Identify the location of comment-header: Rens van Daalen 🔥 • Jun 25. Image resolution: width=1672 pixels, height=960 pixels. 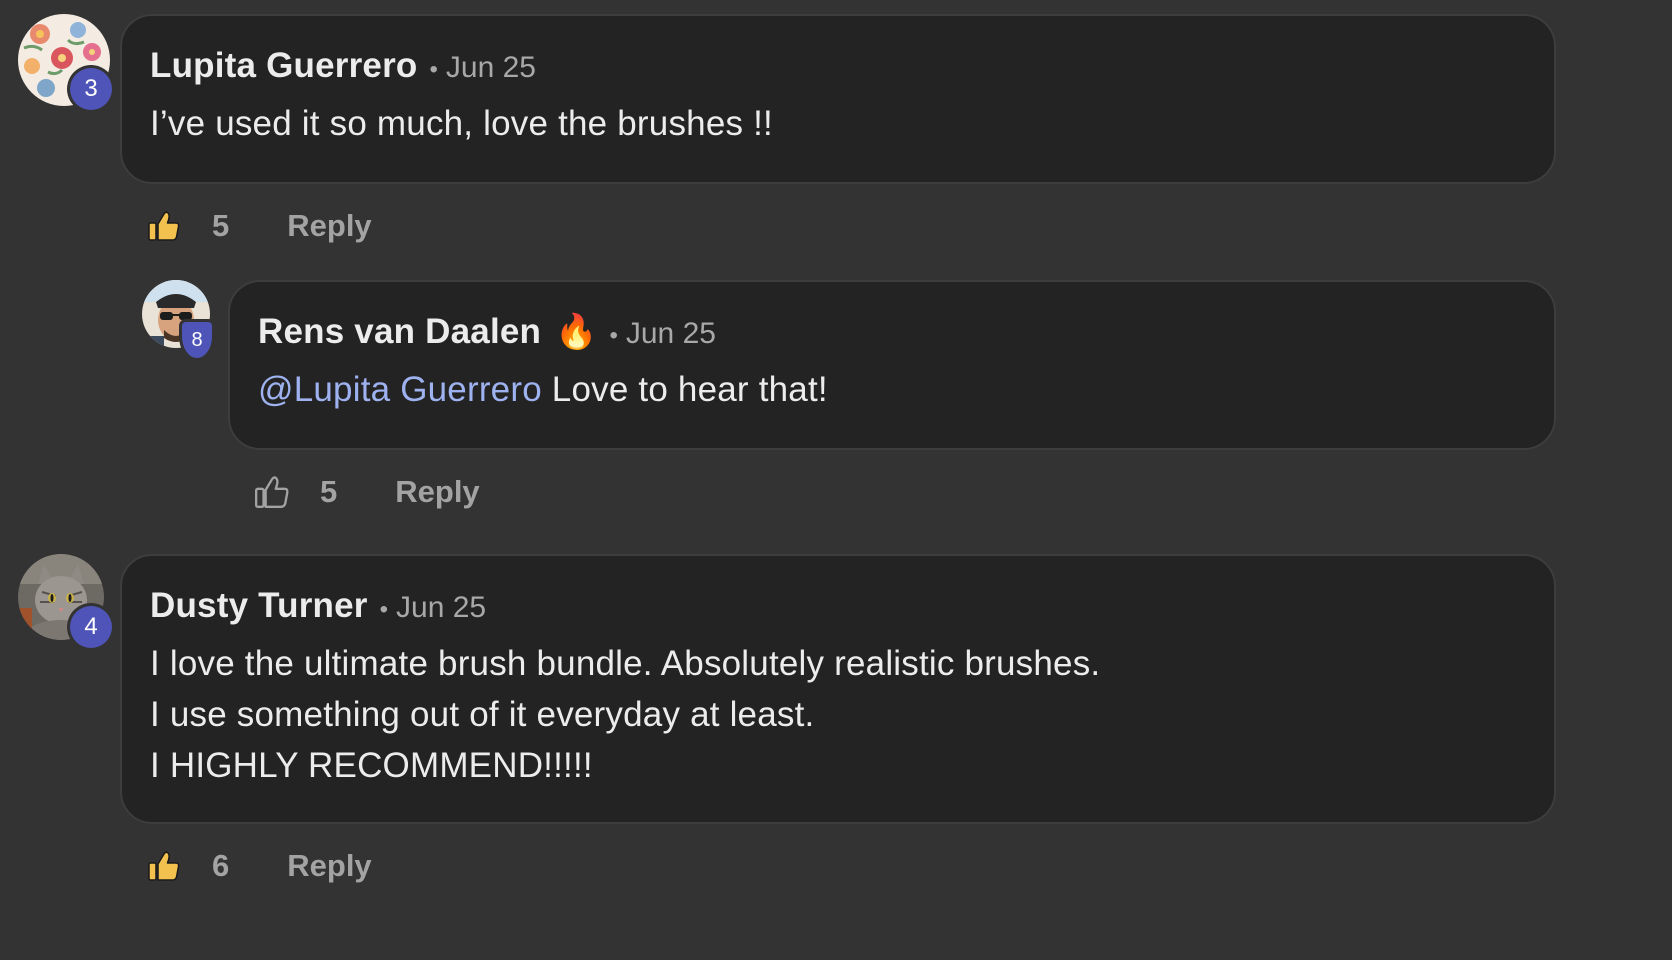
(487, 332).